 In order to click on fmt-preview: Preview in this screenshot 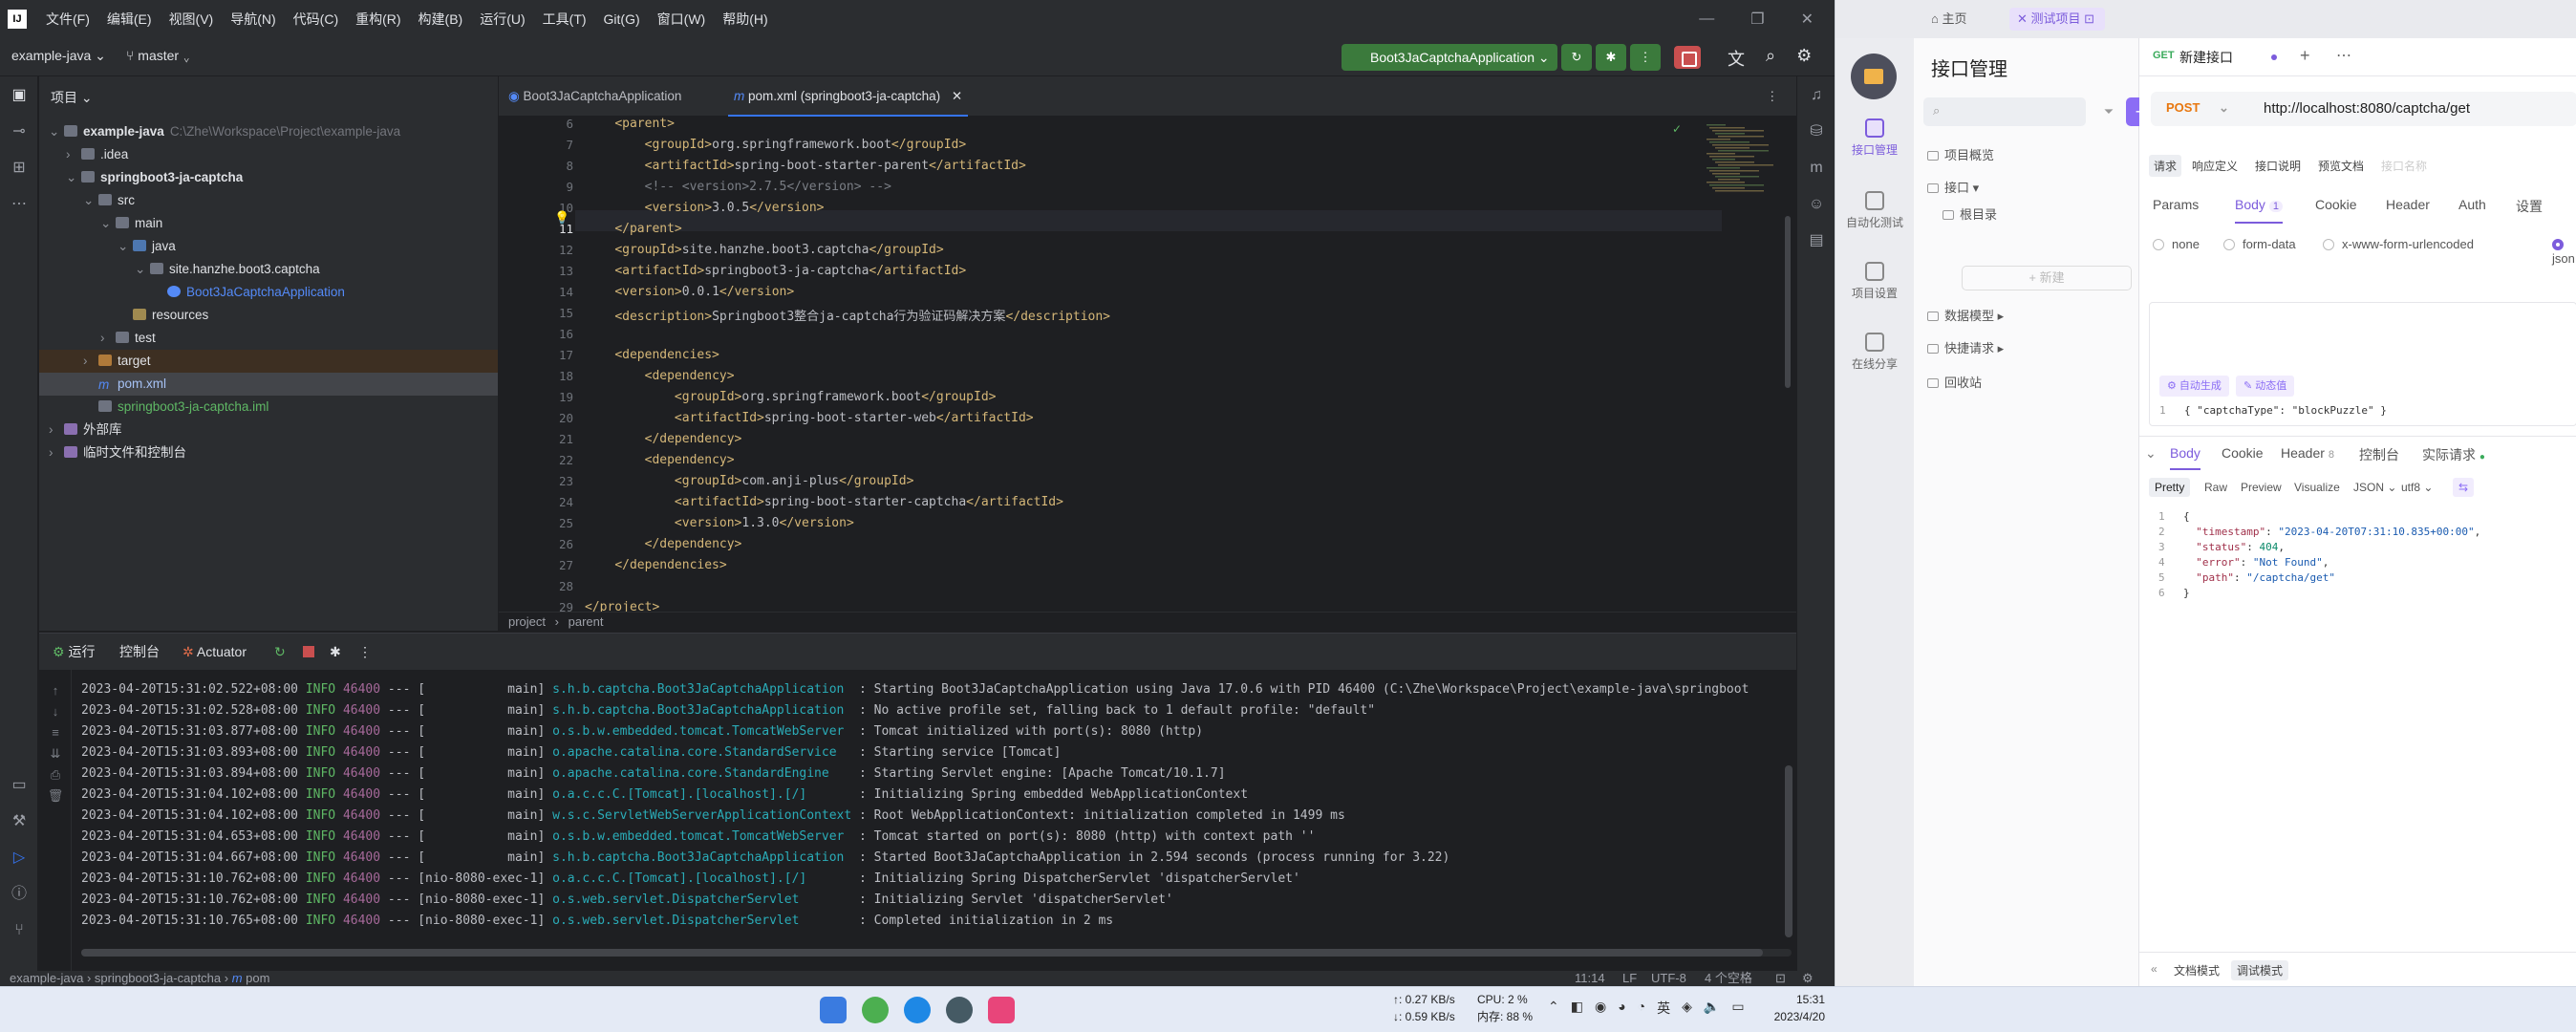, I will do `click(2261, 488)`.